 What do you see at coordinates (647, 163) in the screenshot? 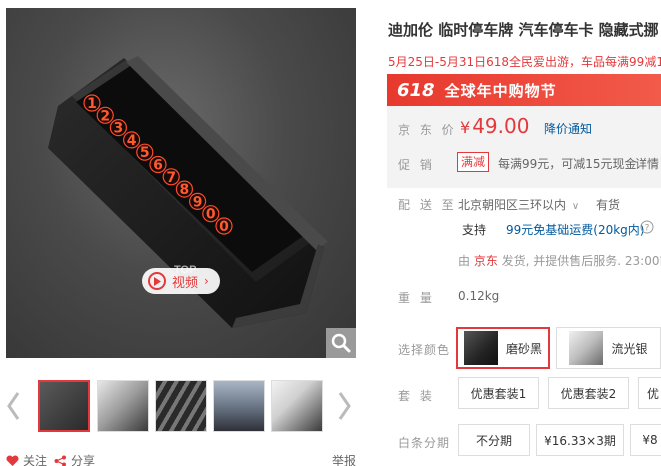
I see `promotion-detail-link: 详情` at bounding box center [647, 163].